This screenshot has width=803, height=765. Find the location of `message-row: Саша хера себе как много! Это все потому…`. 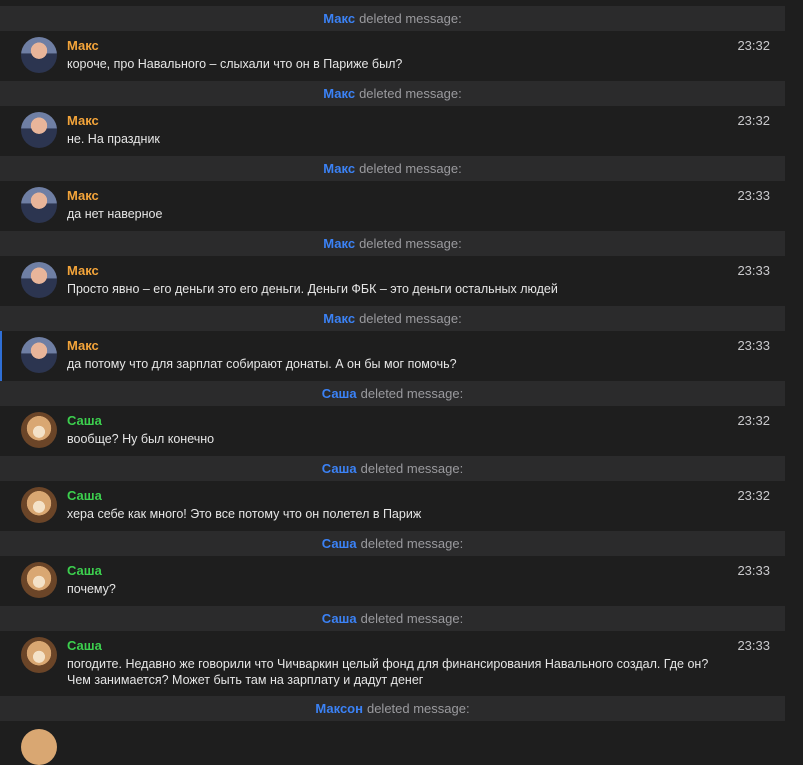

message-row: Саша хера себе как много! Это все потому… is located at coordinates (392, 506).